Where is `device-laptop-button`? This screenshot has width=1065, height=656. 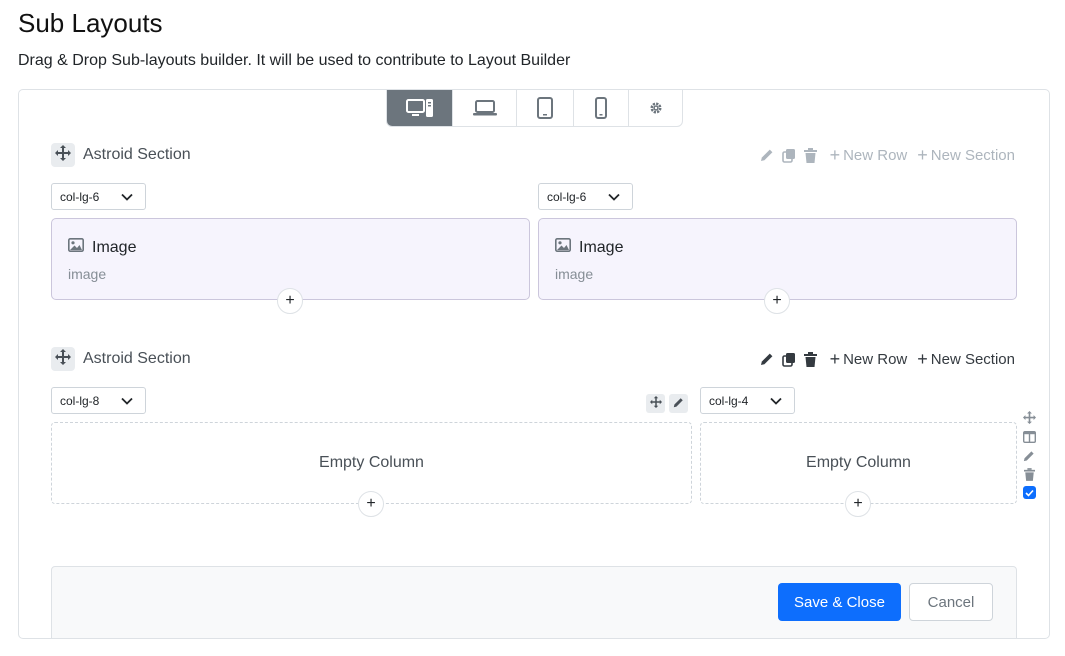
device-laptop-button is located at coordinates (485, 108).